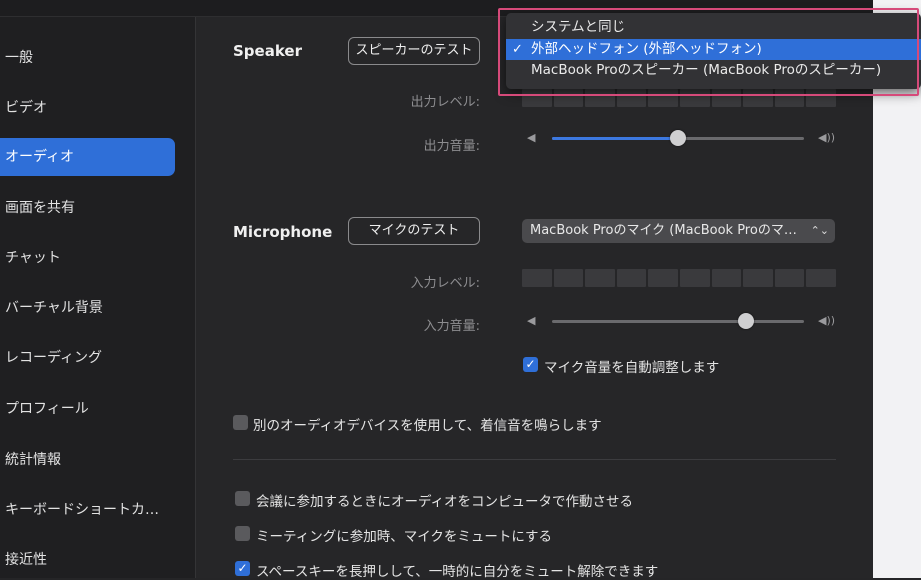 The width and height of the screenshot is (921, 580). Describe the element at coordinates (678, 138) in the screenshot. I see `output-volume-slider-knob` at that location.